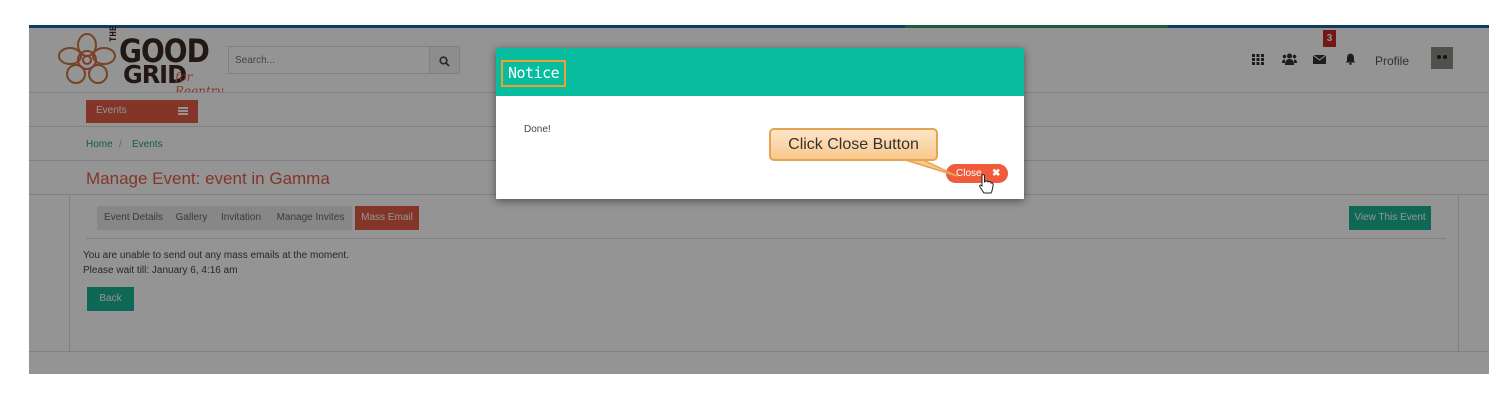 The height and width of the screenshot is (401, 1509). What do you see at coordinates (534, 73) in the screenshot?
I see `dialog-title: Notice` at bounding box center [534, 73].